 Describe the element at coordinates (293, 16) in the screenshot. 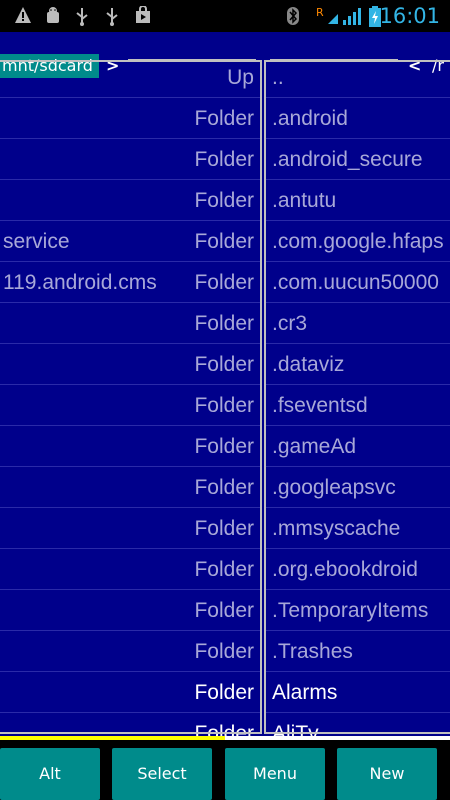

I see `bluetooth-icon` at that location.